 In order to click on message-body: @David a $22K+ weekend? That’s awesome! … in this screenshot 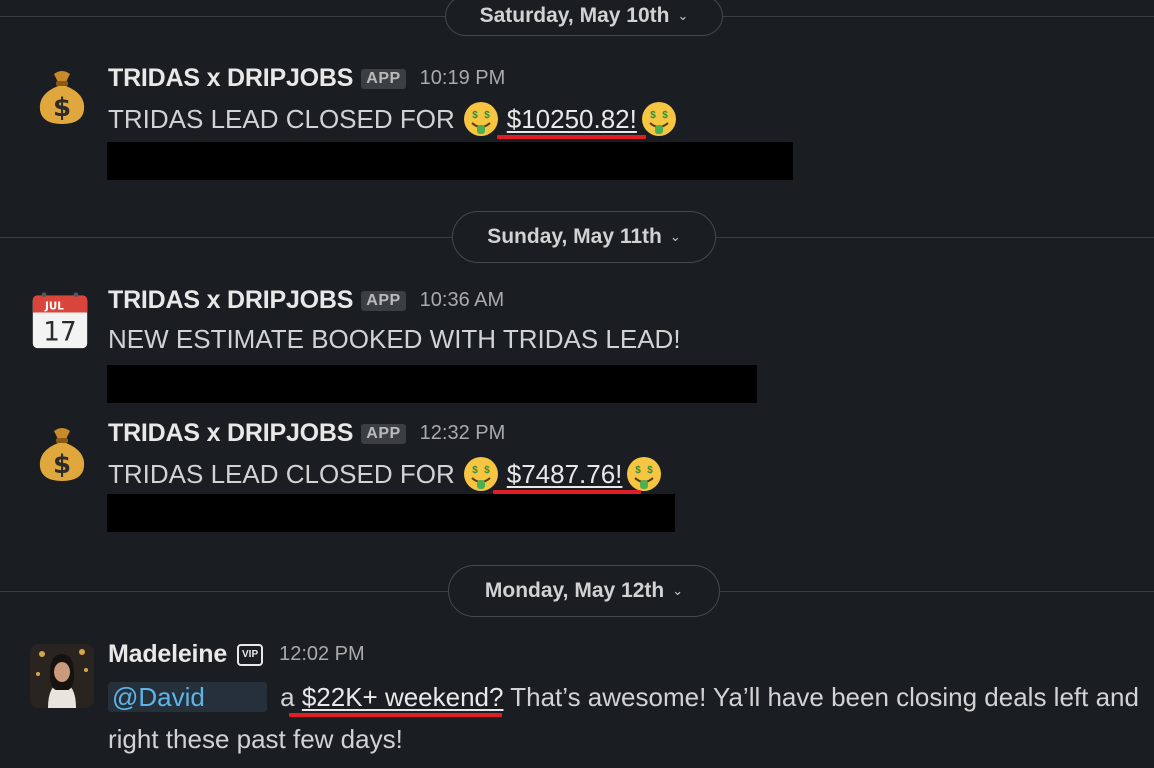, I will do `click(628, 718)`.